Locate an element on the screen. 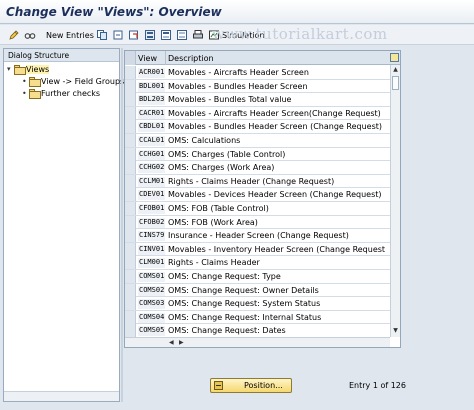  scroll-thumb is located at coordinates (395, 83).